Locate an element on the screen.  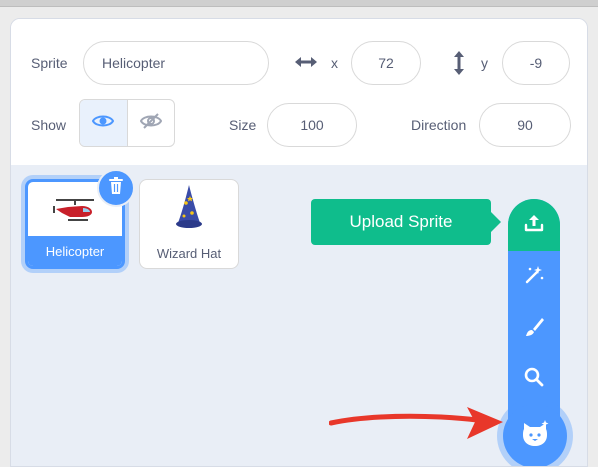
upload-icon is located at coordinates (534, 225).